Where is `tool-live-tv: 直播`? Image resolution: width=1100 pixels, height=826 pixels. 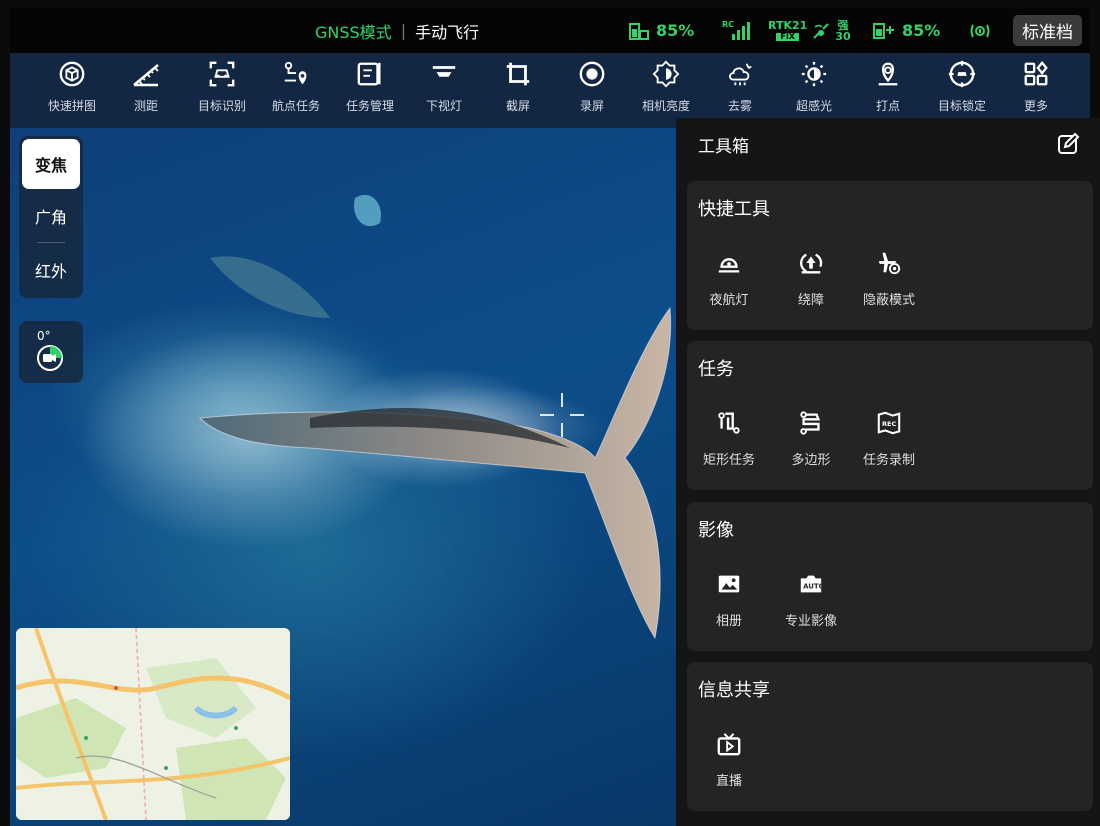 tool-live-tv: 直播 is located at coordinates (729, 759).